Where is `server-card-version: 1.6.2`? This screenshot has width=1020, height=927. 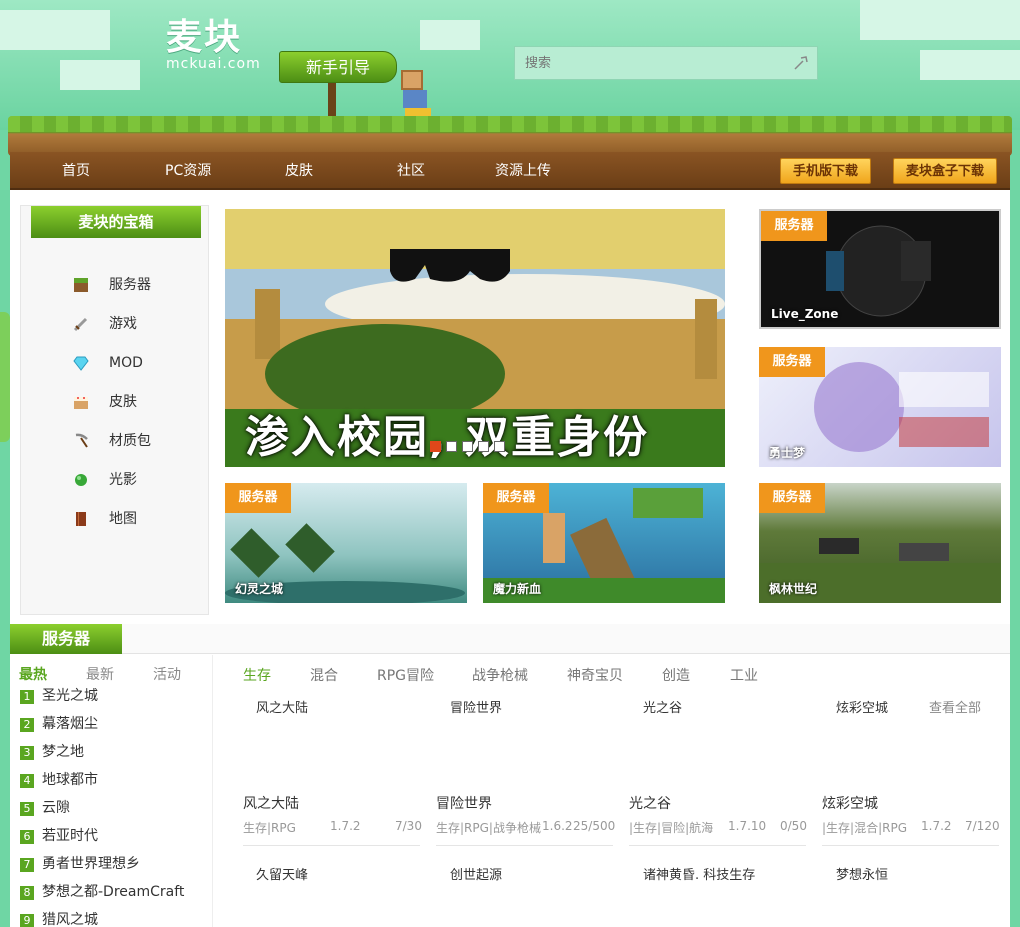
server-card-version: 1.6.2 is located at coordinates (557, 826).